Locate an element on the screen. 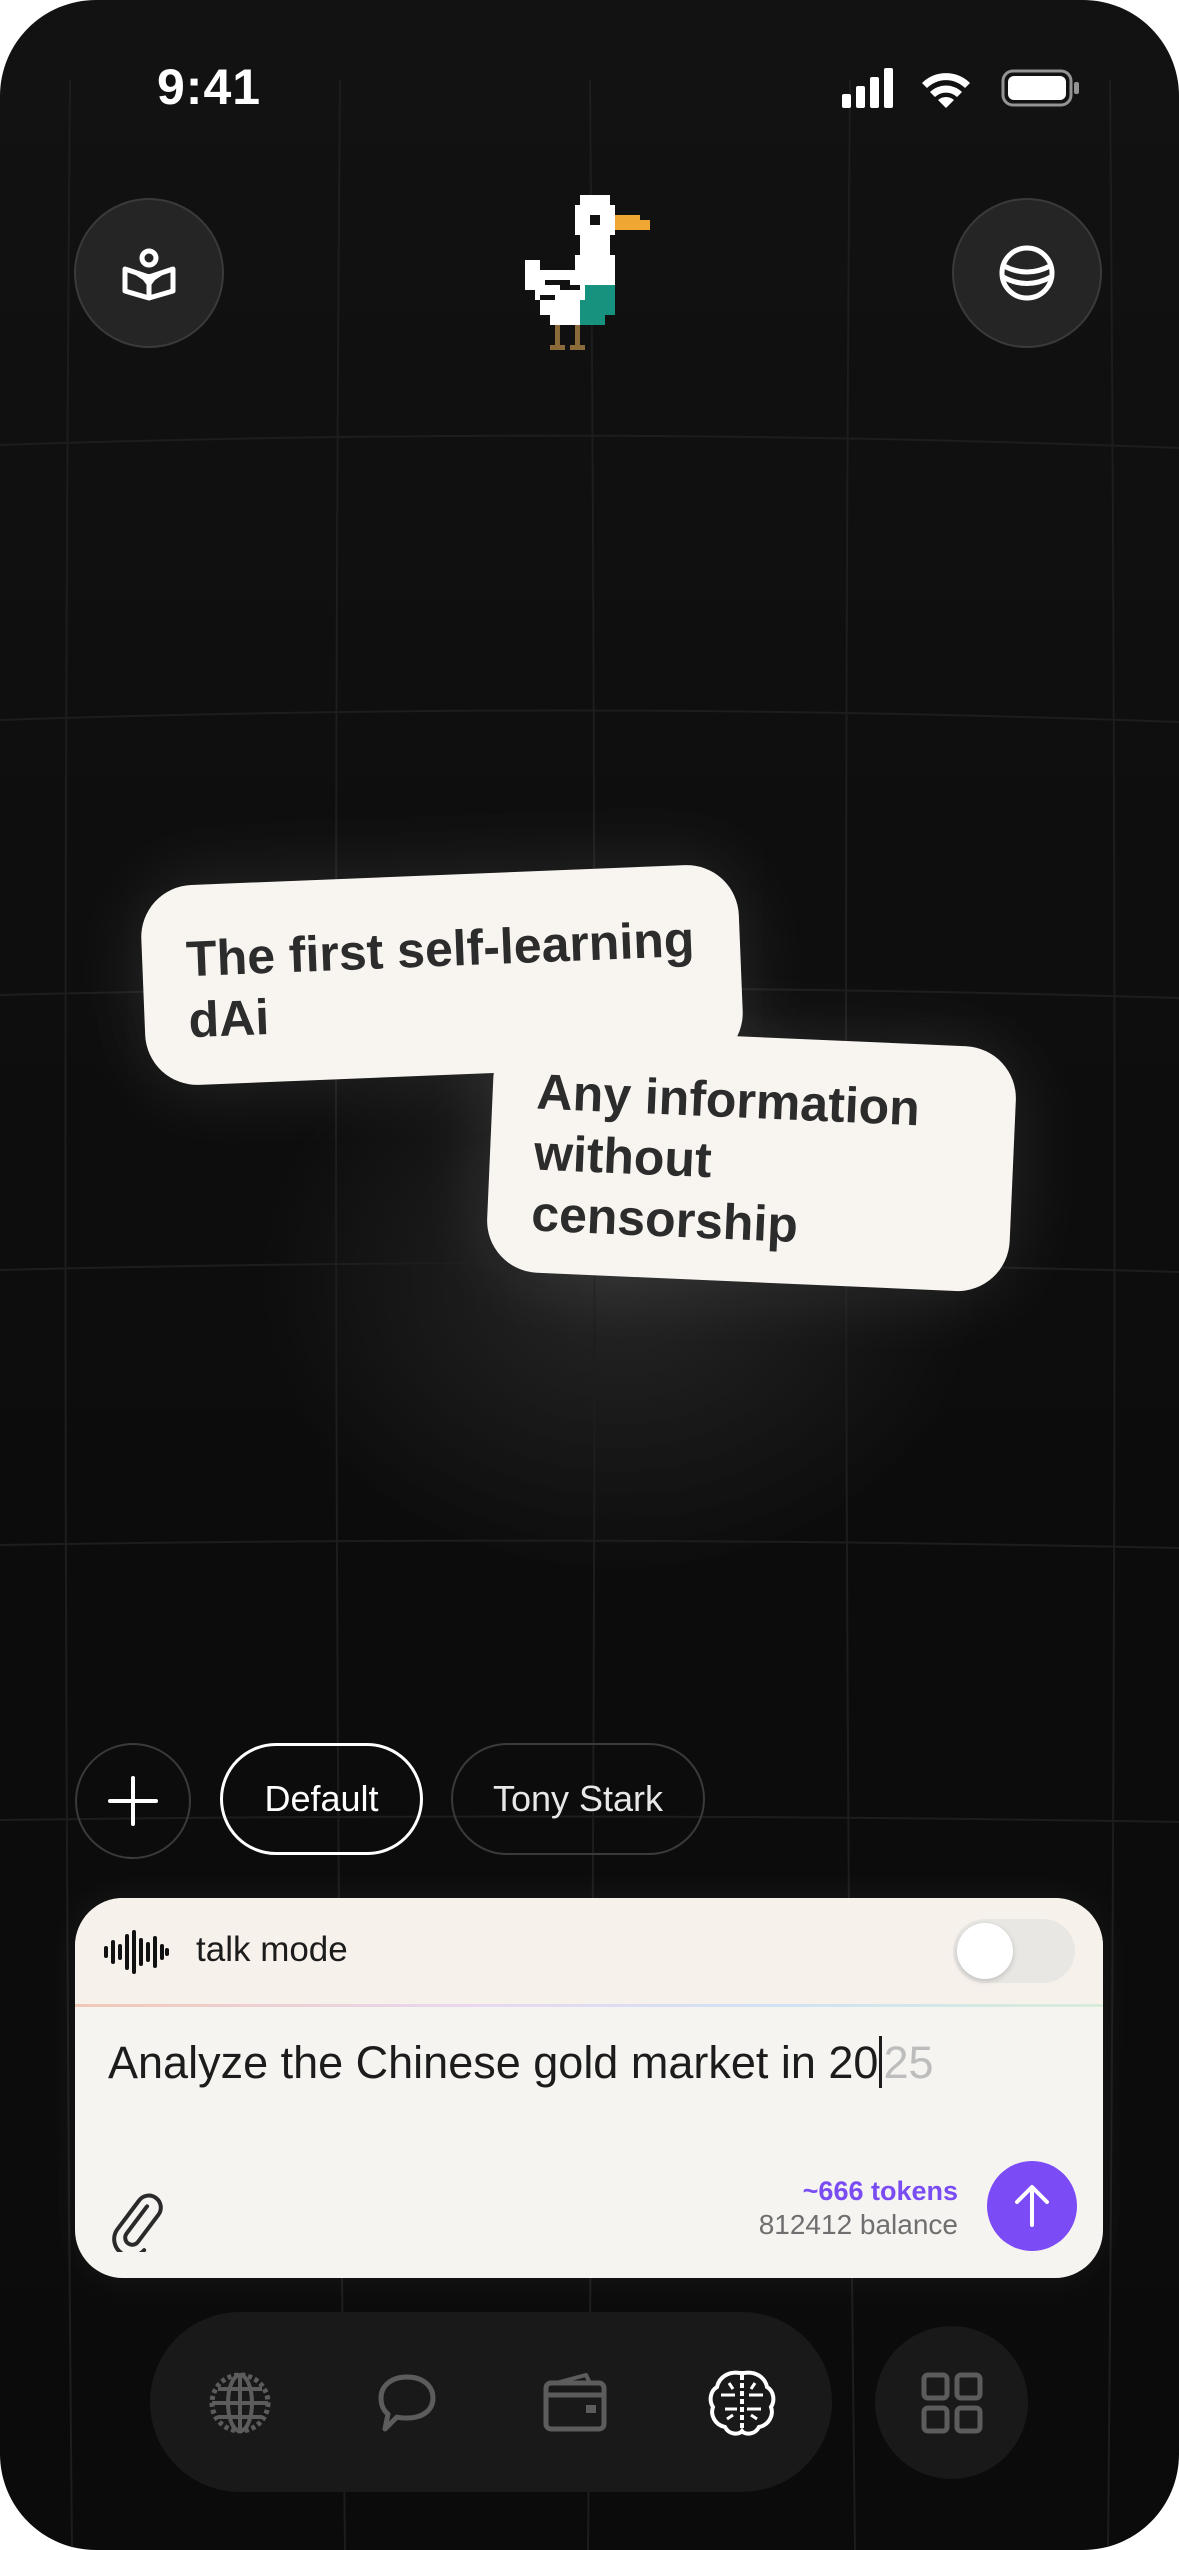 This screenshot has width=1179, height=2550. prompt-input: Analyze the Chinese gold market in 20 25 is located at coordinates (521, 2062).